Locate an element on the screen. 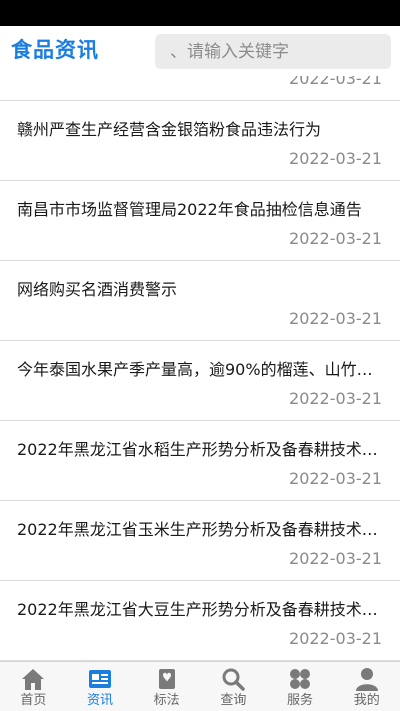 This screenshot has width=400, height=711. news-title: 南昌市市场监督管理局2022年食品抽检信息通告 is located at coordinates (189, 209).